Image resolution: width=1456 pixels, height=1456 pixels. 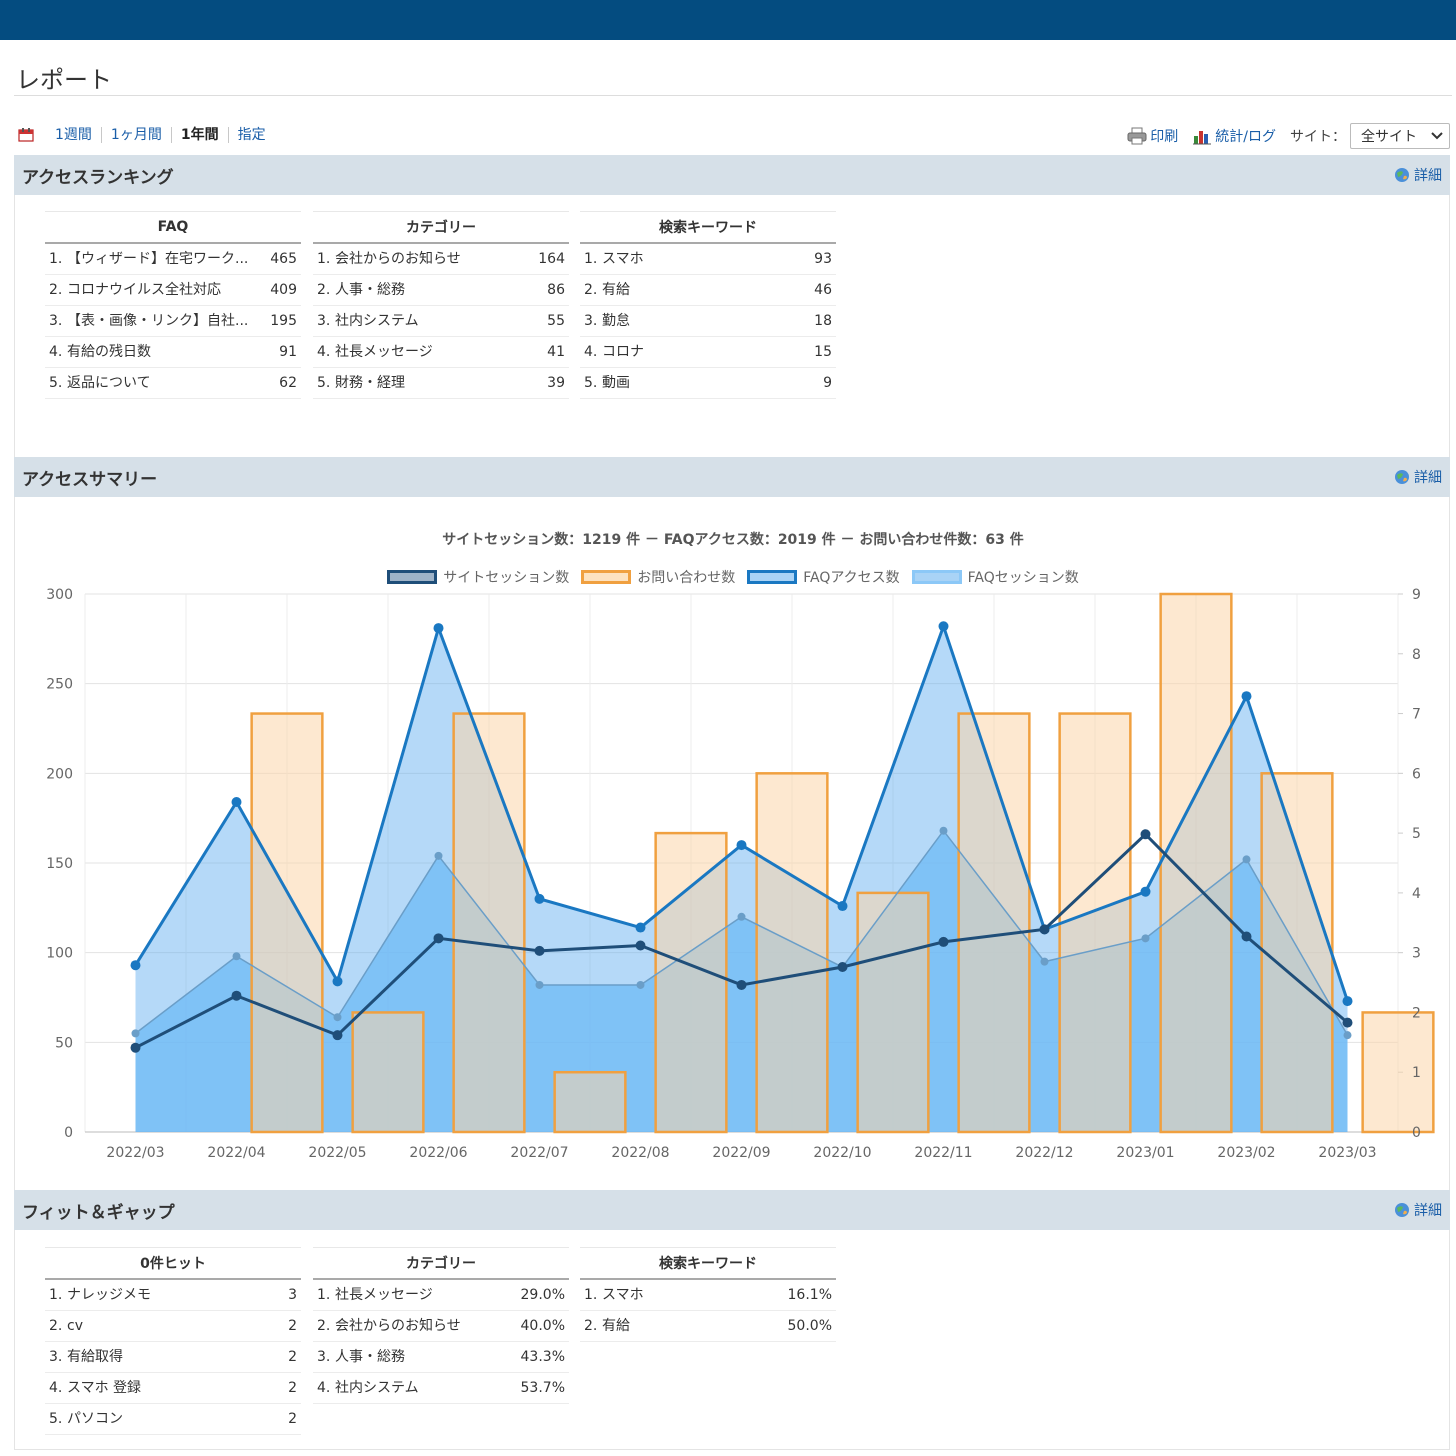 I want to click on row-label: パソコン, so click(x=164, y=1419).